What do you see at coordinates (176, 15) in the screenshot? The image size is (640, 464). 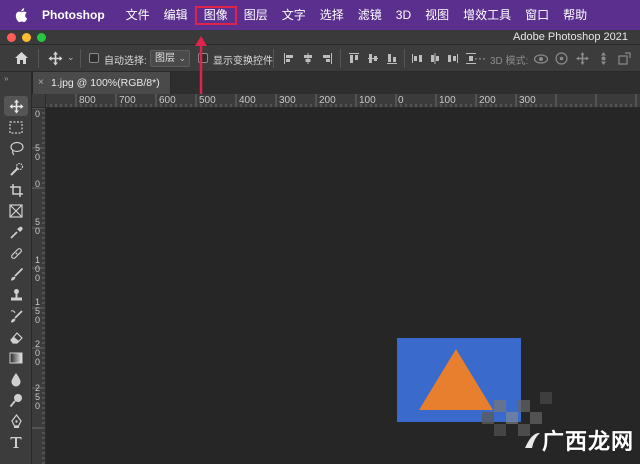 I see `menu-edit: 编辑` at bounding box center [176, 15].